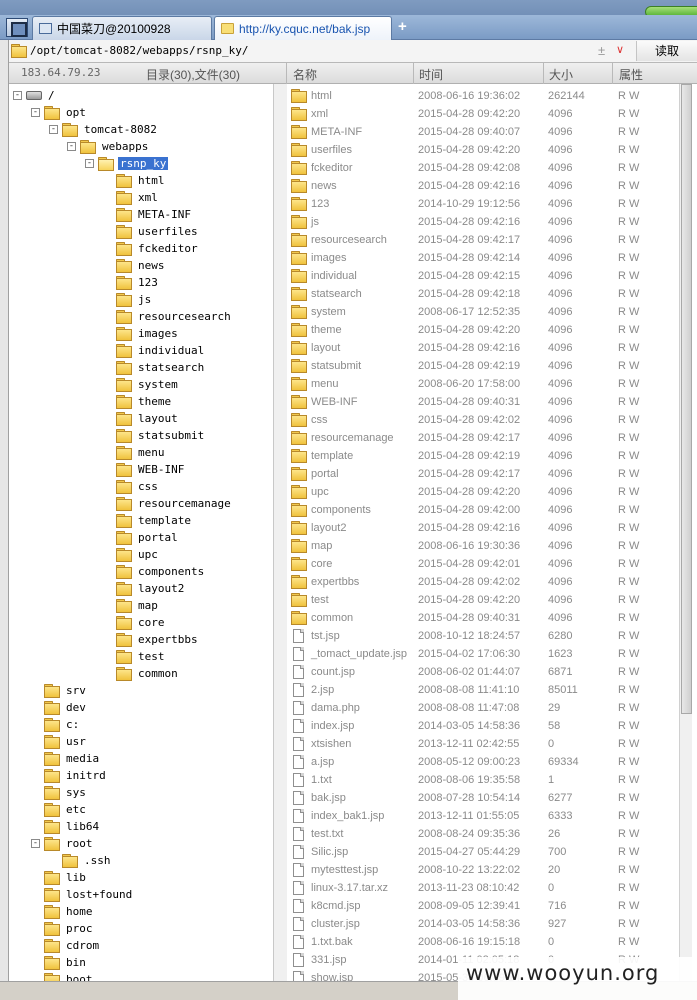  Describe the element at coordinates (139, 50) in the screenshot. I see `path-input: /opt/tomcat-8082/webapps/rsnp_ky/` at that location.